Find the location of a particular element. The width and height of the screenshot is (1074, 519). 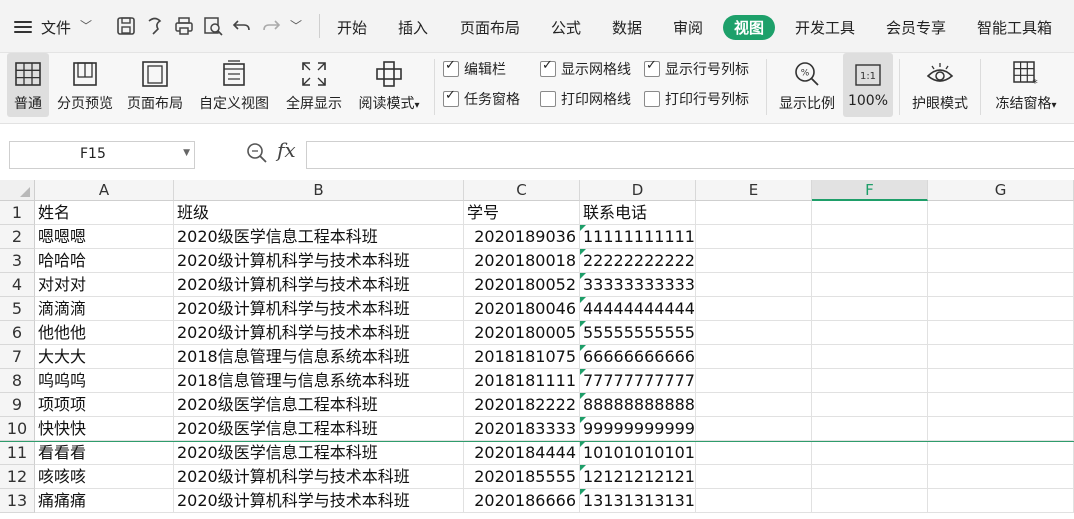

insert-function-icon: fx is located at coordinates (286, 150).